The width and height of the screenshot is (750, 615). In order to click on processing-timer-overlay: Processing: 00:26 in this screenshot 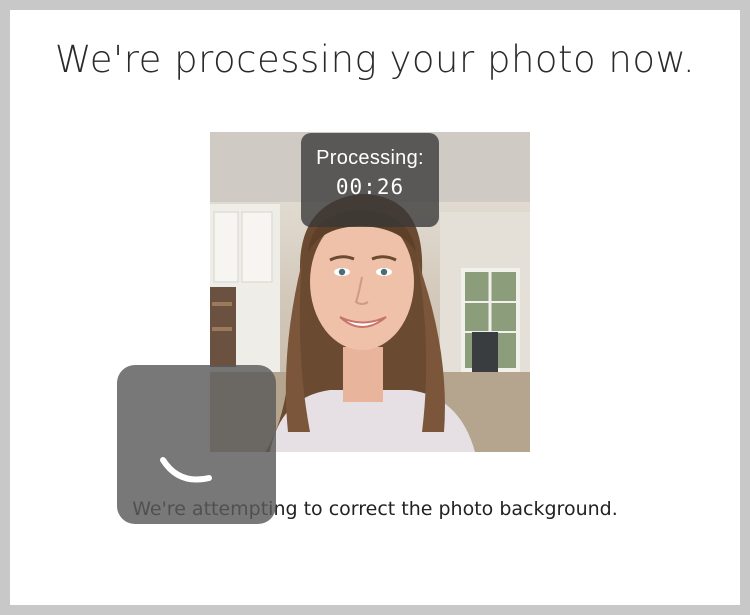, I will do `click(370, 180)`.